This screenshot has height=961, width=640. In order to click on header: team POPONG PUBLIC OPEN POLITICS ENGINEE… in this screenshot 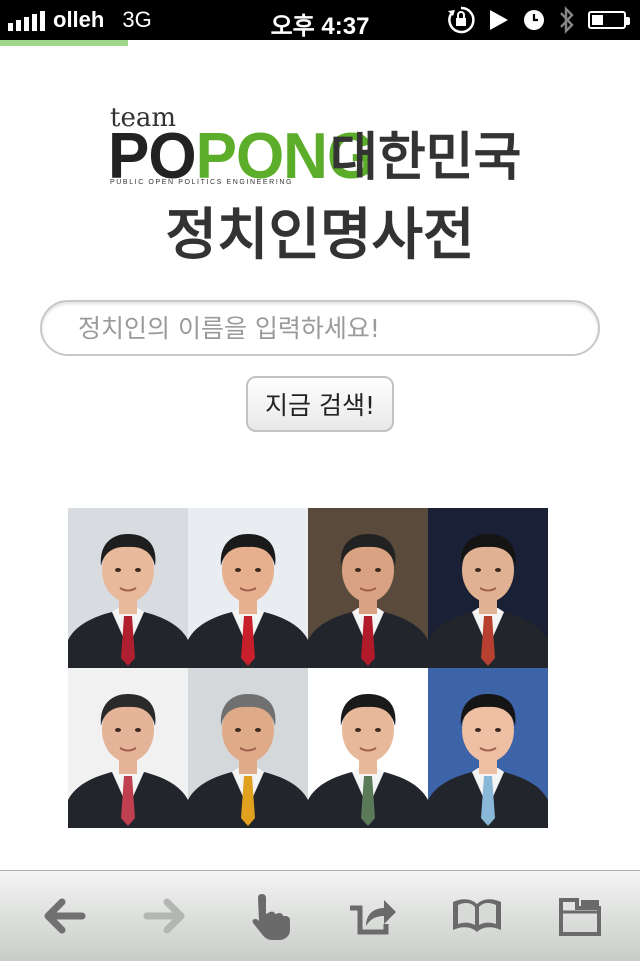, I will do `click(320, 149)`.